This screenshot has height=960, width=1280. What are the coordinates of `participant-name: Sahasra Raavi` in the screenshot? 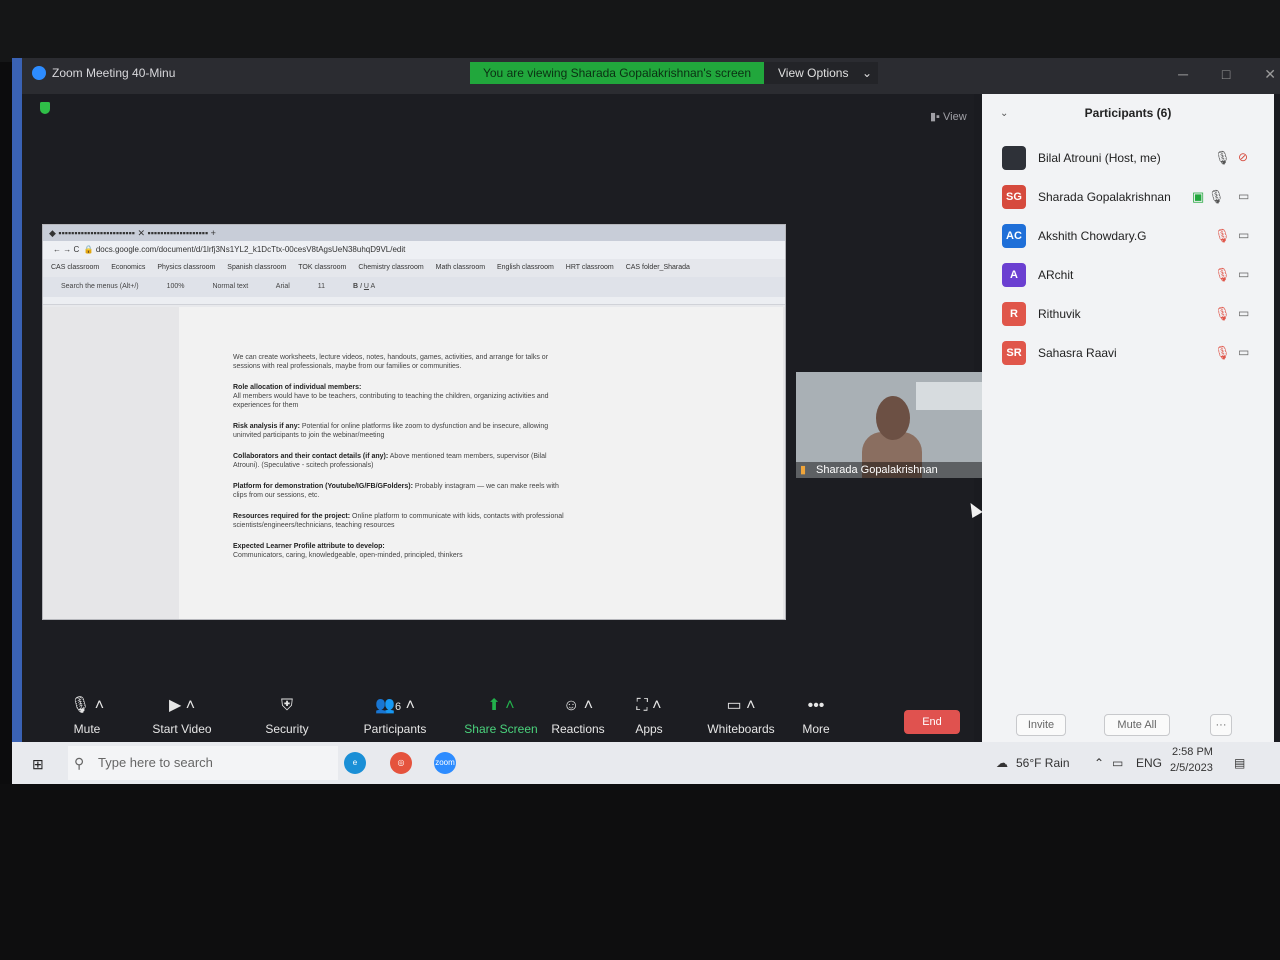 It's located at (1077, 353).